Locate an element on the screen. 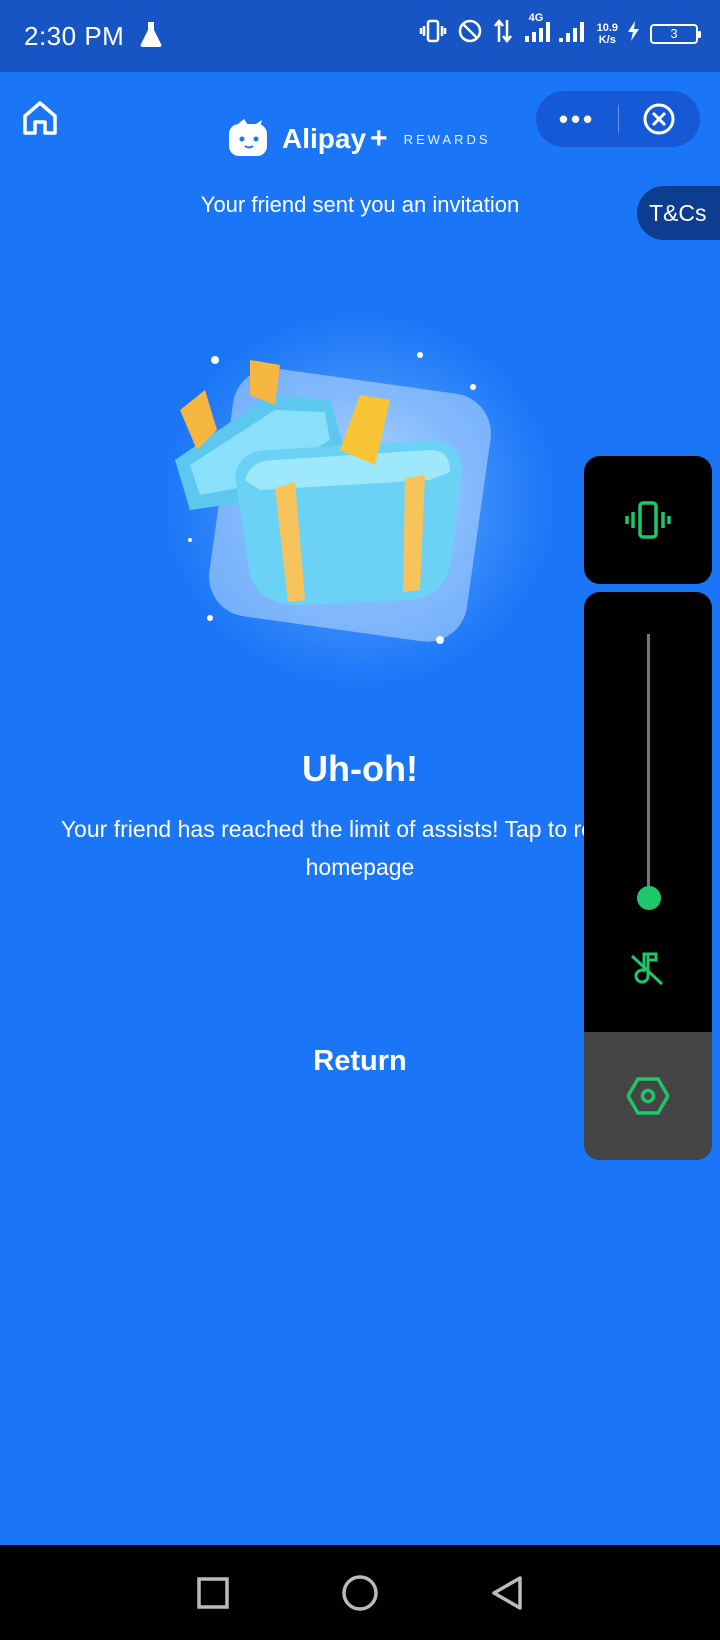 Image resolution: width=720 pixels, height=1640 pixels. battery-icon: 3 is located at coordinates (675, 33).